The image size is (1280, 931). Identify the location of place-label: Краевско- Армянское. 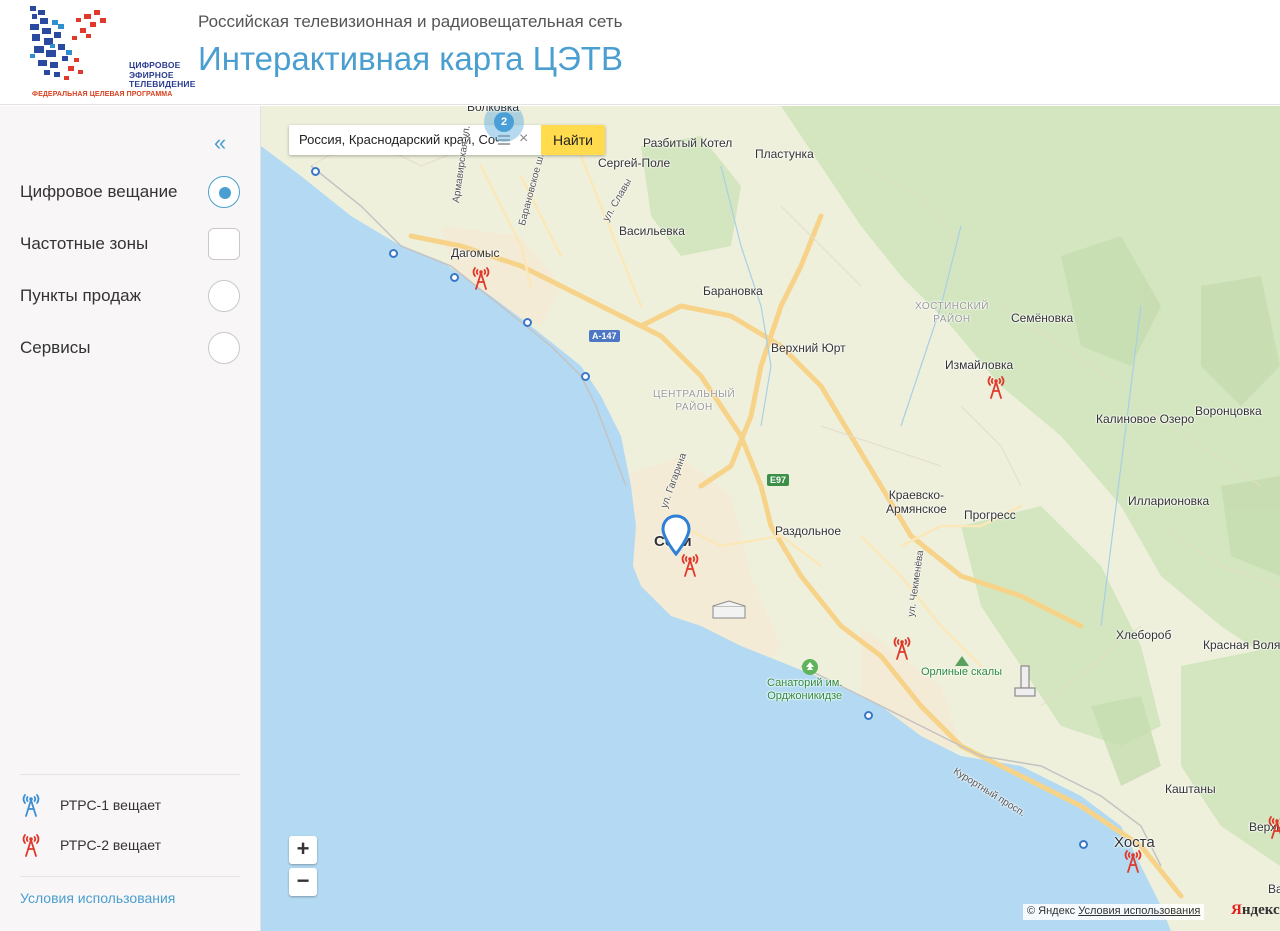
(916, 502).